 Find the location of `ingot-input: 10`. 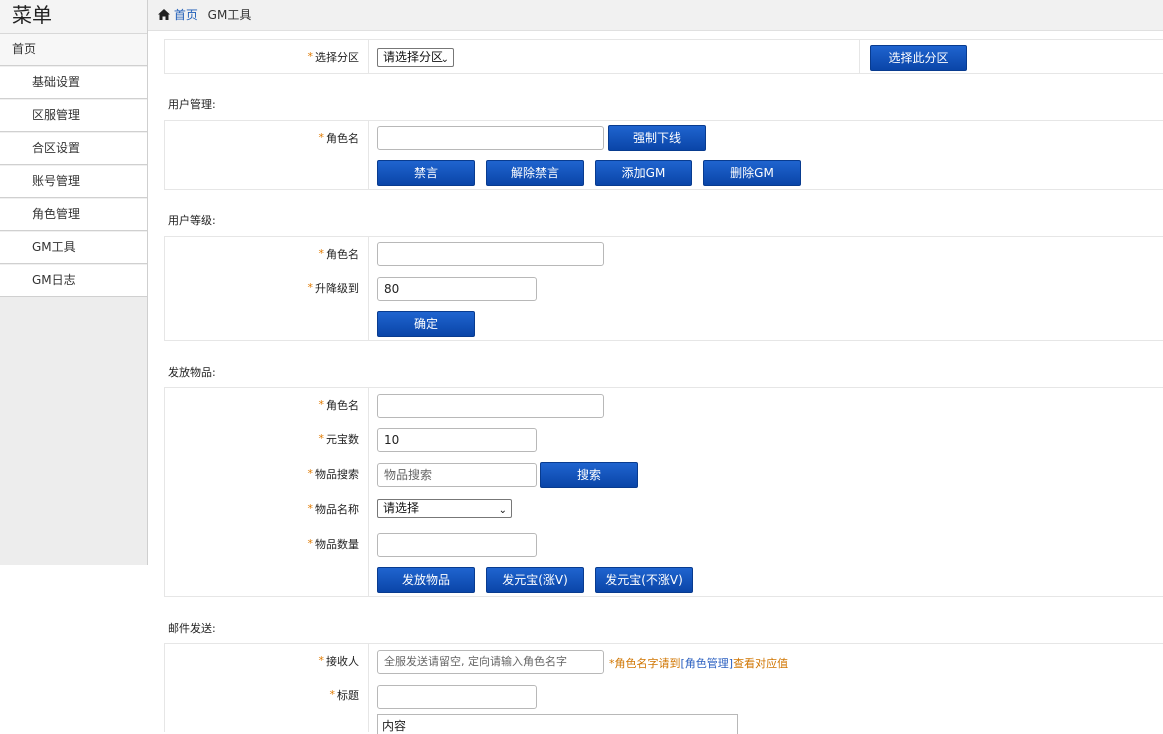

ingot-input: 10 is located at coordinates (457, 440).